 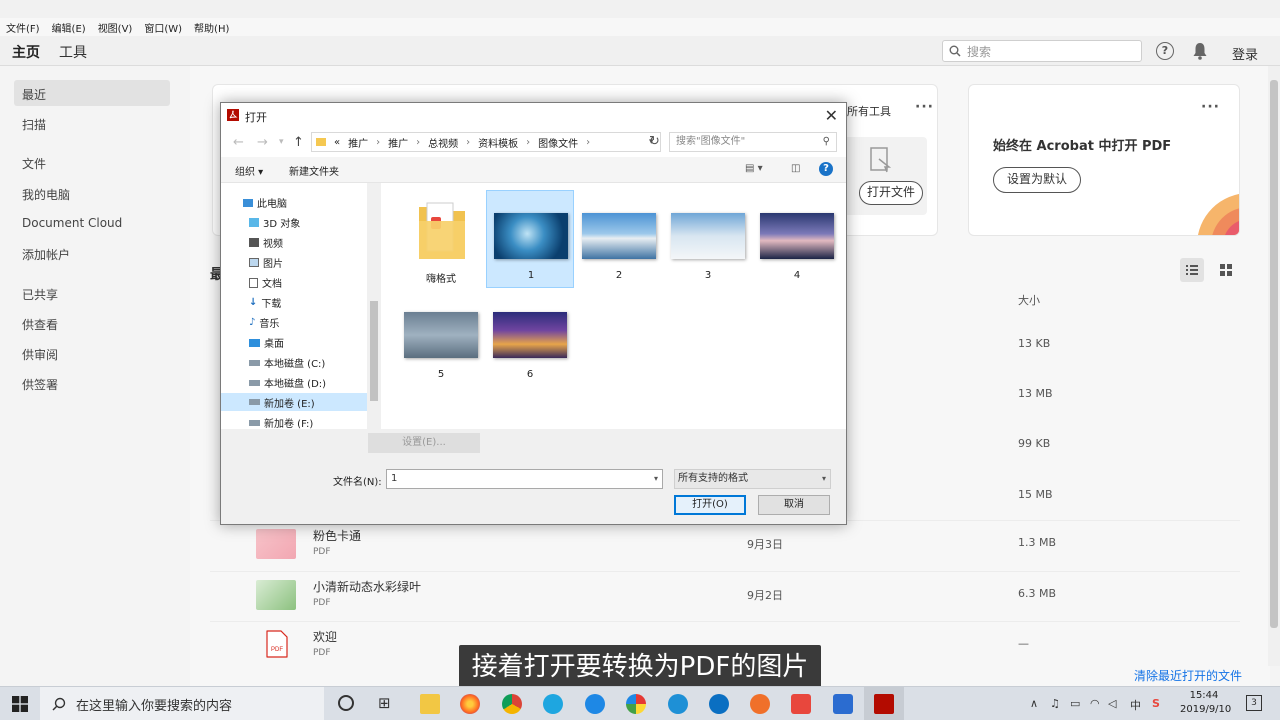 I want to click on breadcrumb-item: 总视频, so click(x=443, y=142).